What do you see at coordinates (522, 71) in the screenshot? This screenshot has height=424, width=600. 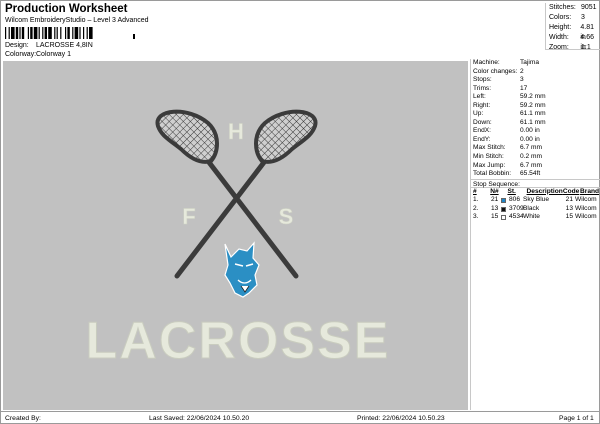 I see `info-value: 2` at bounding box center [522, 71].